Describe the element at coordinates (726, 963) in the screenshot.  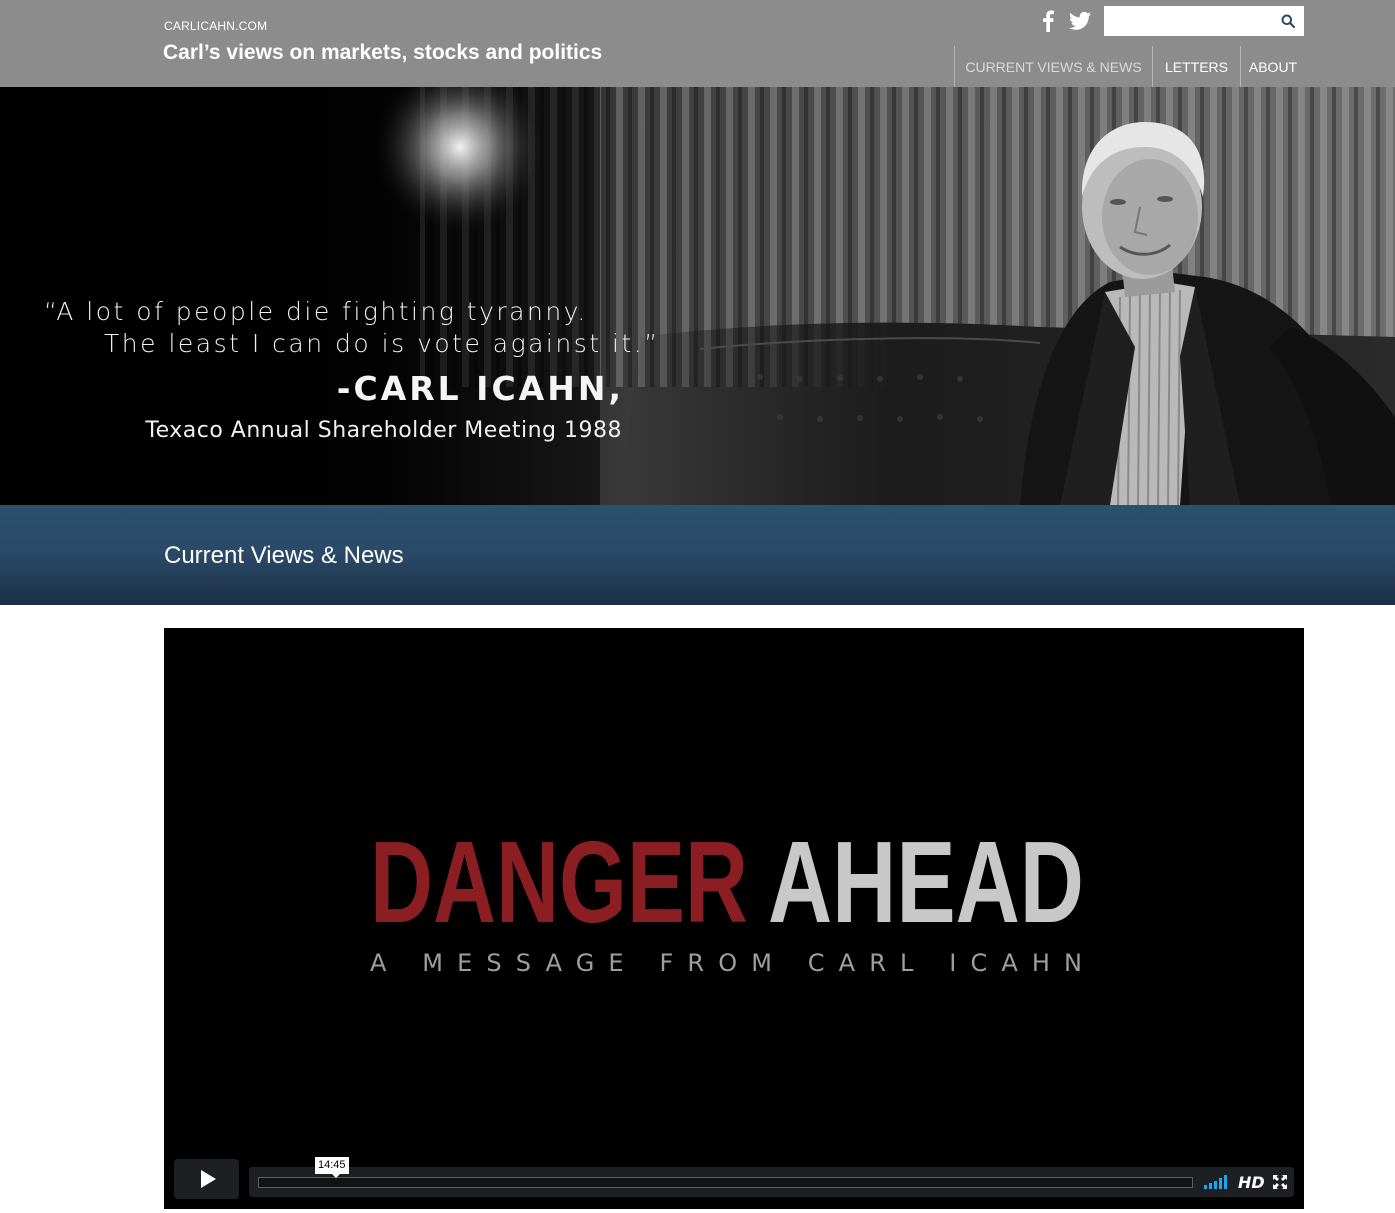
I see `video-subtitle: A MESSAGE FROM CARL ICAHN` at that location.